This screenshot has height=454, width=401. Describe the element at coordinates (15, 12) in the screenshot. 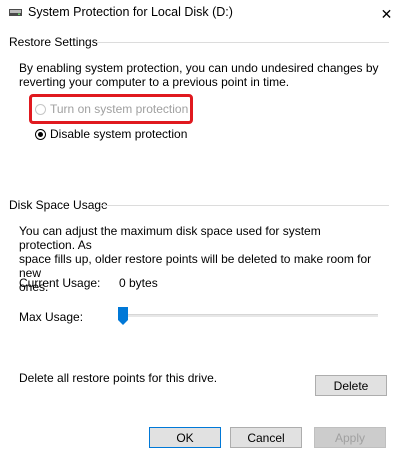

I see `drive-icon` at that location.